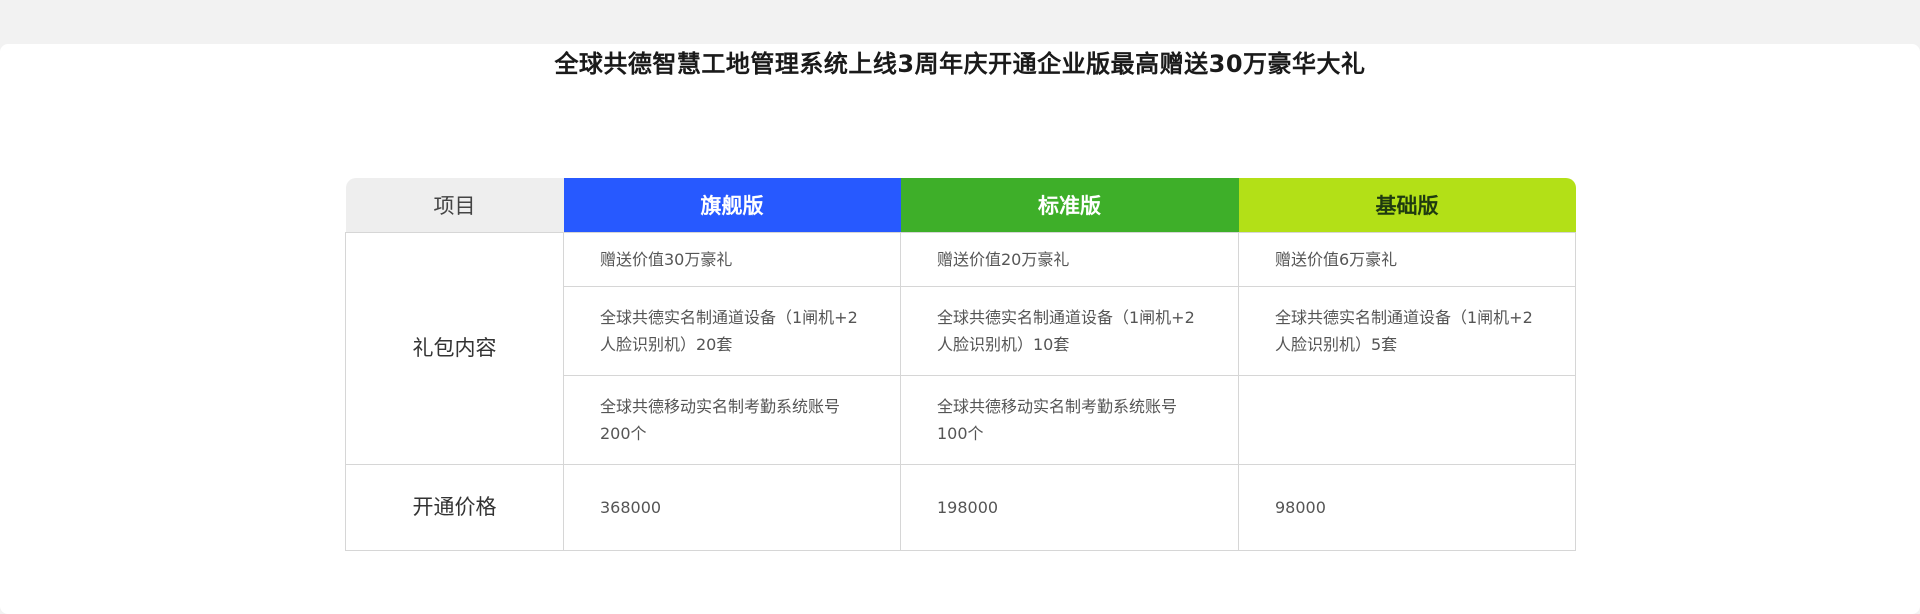 The image size is (1920, 614). I want to click on price-standard: 198000, so click(1069, 507).